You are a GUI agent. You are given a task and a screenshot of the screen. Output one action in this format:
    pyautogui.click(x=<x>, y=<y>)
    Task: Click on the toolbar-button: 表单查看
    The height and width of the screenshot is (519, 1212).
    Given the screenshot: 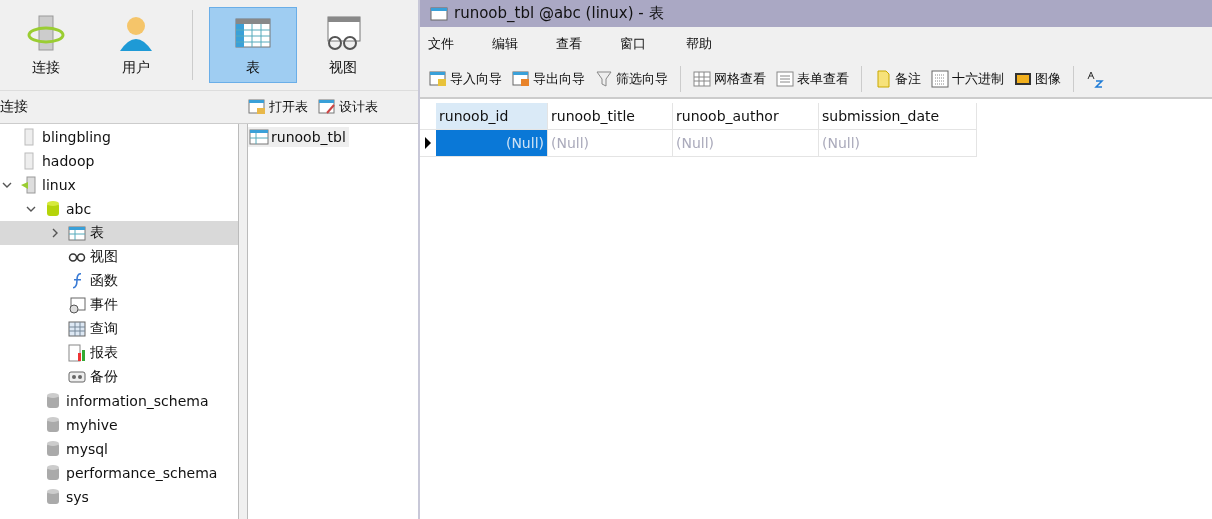 What is the action you would take?
    pyautogui.click(x=812, y=79)
    